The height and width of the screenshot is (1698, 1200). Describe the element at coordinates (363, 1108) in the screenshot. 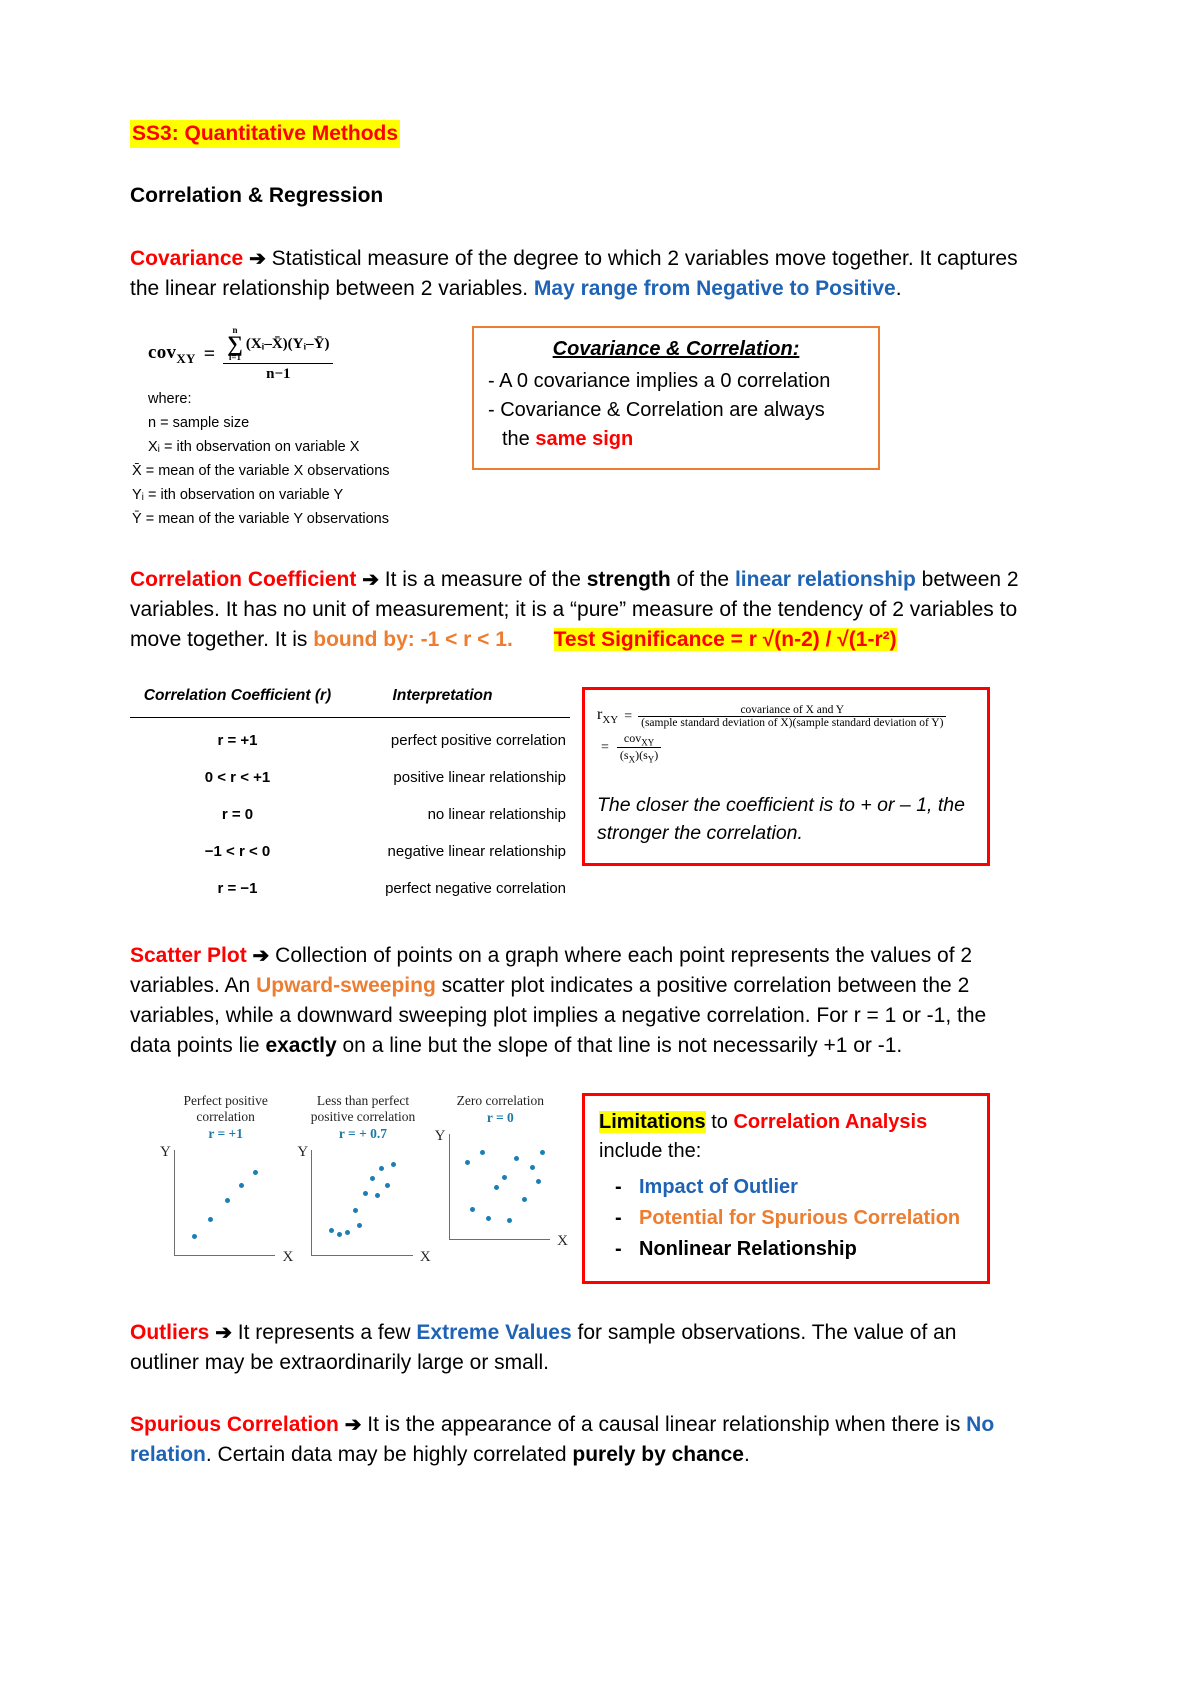

I see `figure-caption: Less than perfect positive correlation` at that location.